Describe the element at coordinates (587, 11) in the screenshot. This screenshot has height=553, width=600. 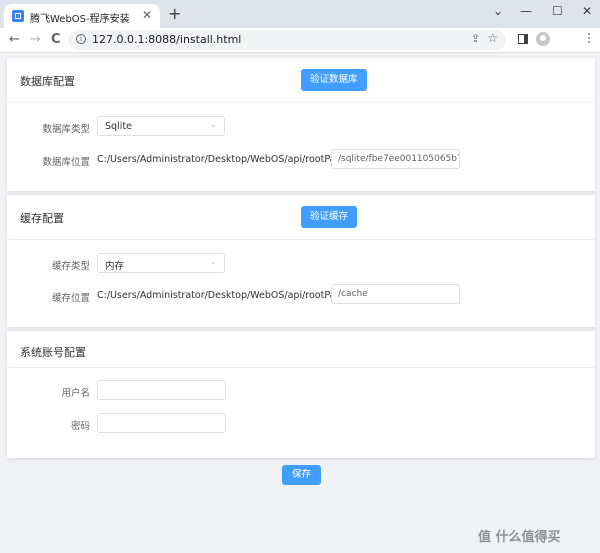
I see `window-close-icon: ✕` at that location.